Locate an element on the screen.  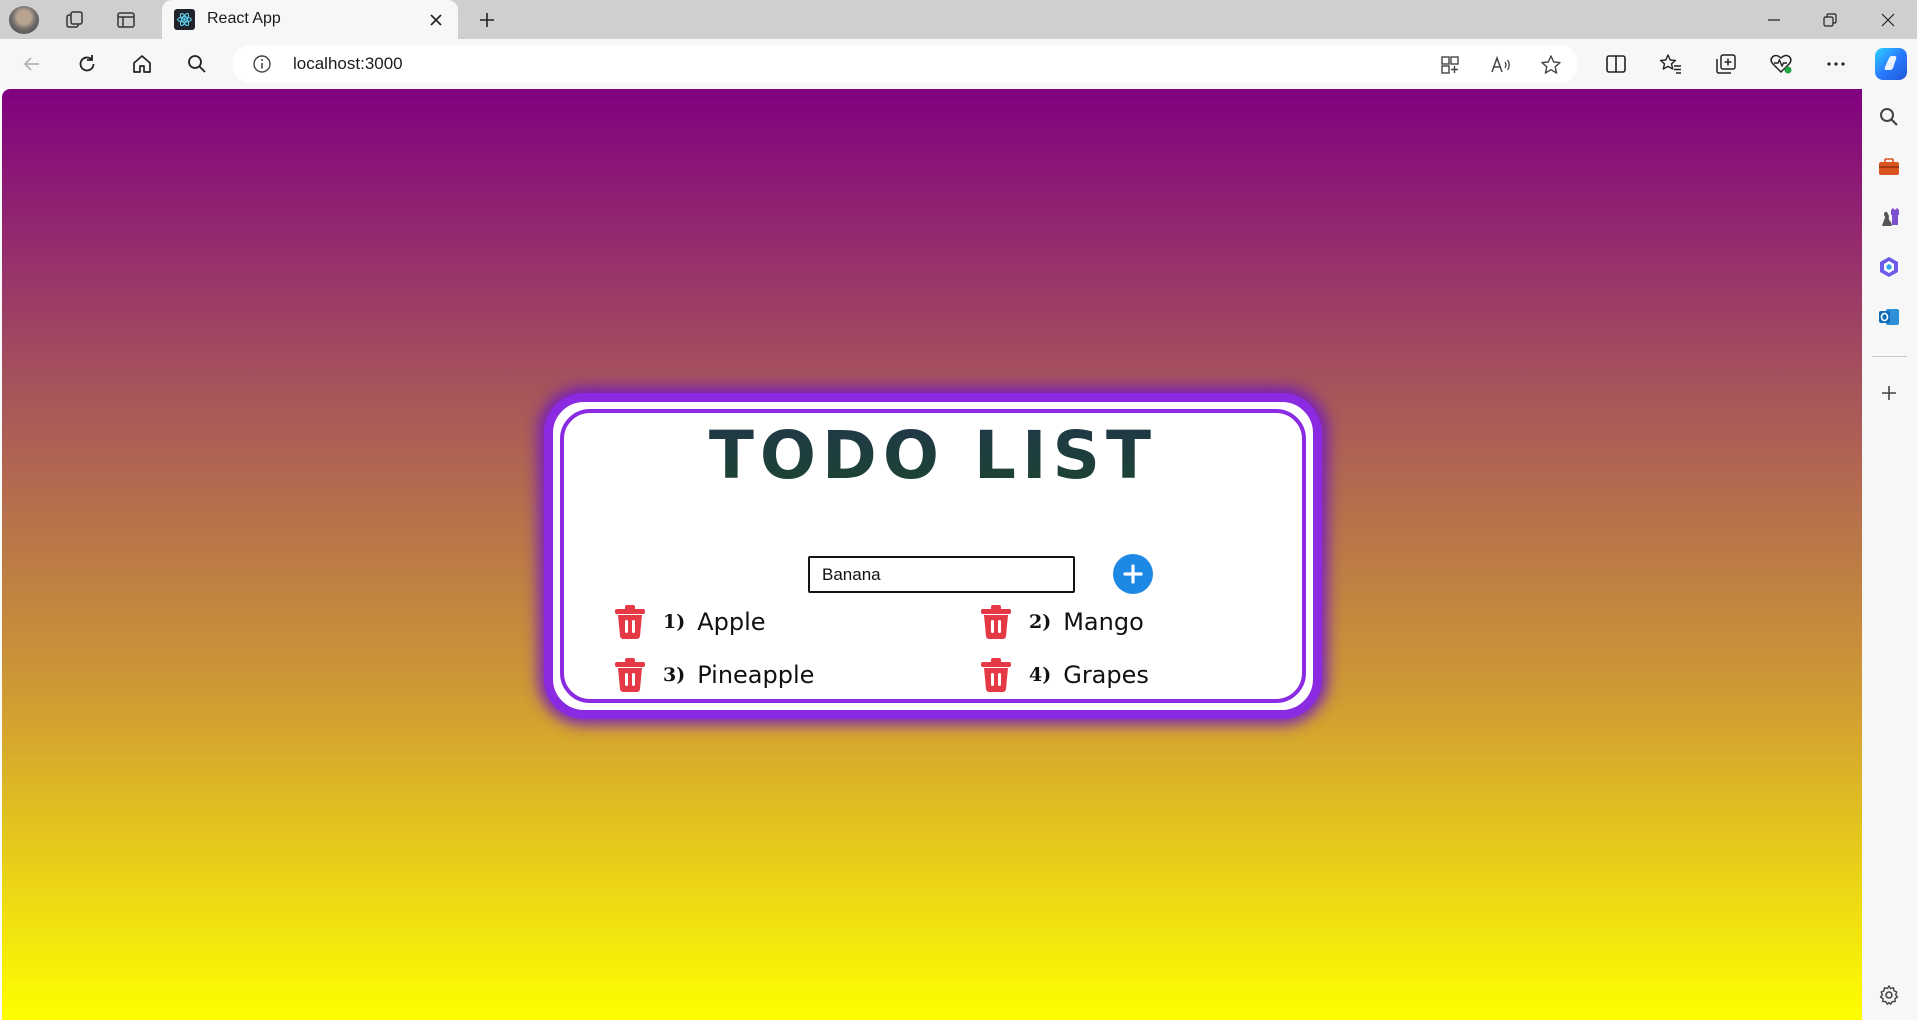
site-info-icon is located at coordinates (262, 64).